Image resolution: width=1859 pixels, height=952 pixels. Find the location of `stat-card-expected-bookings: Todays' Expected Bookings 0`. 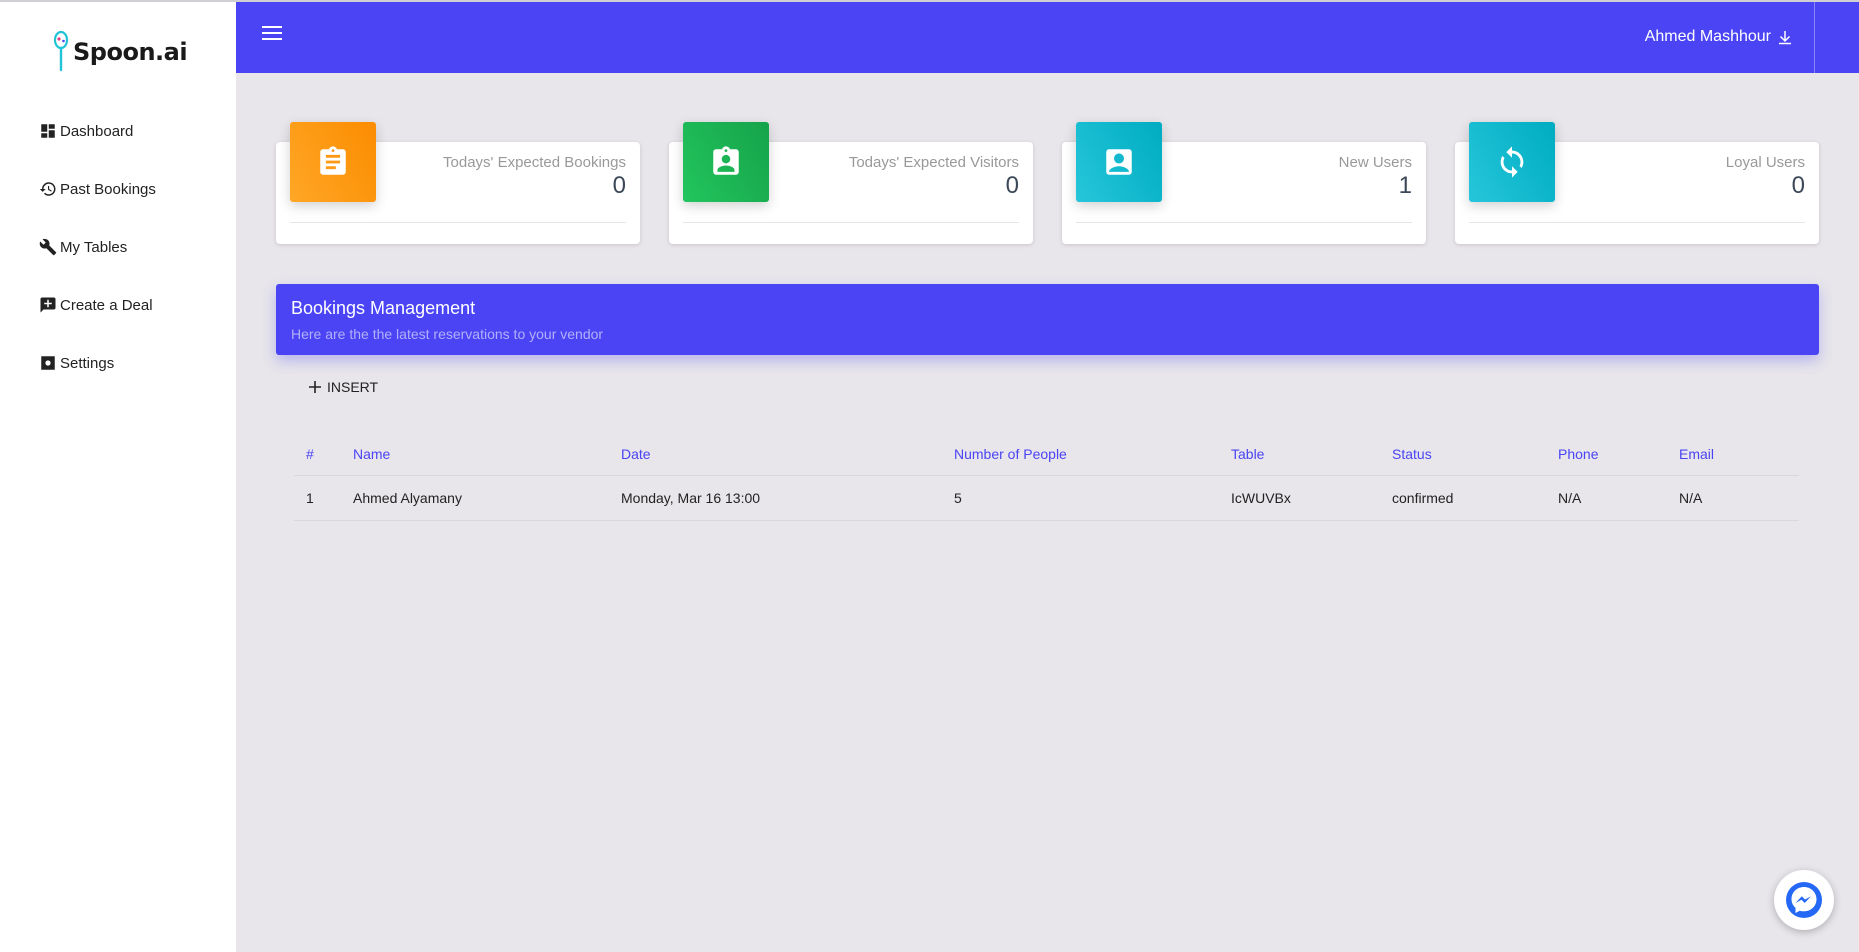

stat-card-expected-bookings: Todays' Expected Bookings 0 is located at coordinates (458, 183).